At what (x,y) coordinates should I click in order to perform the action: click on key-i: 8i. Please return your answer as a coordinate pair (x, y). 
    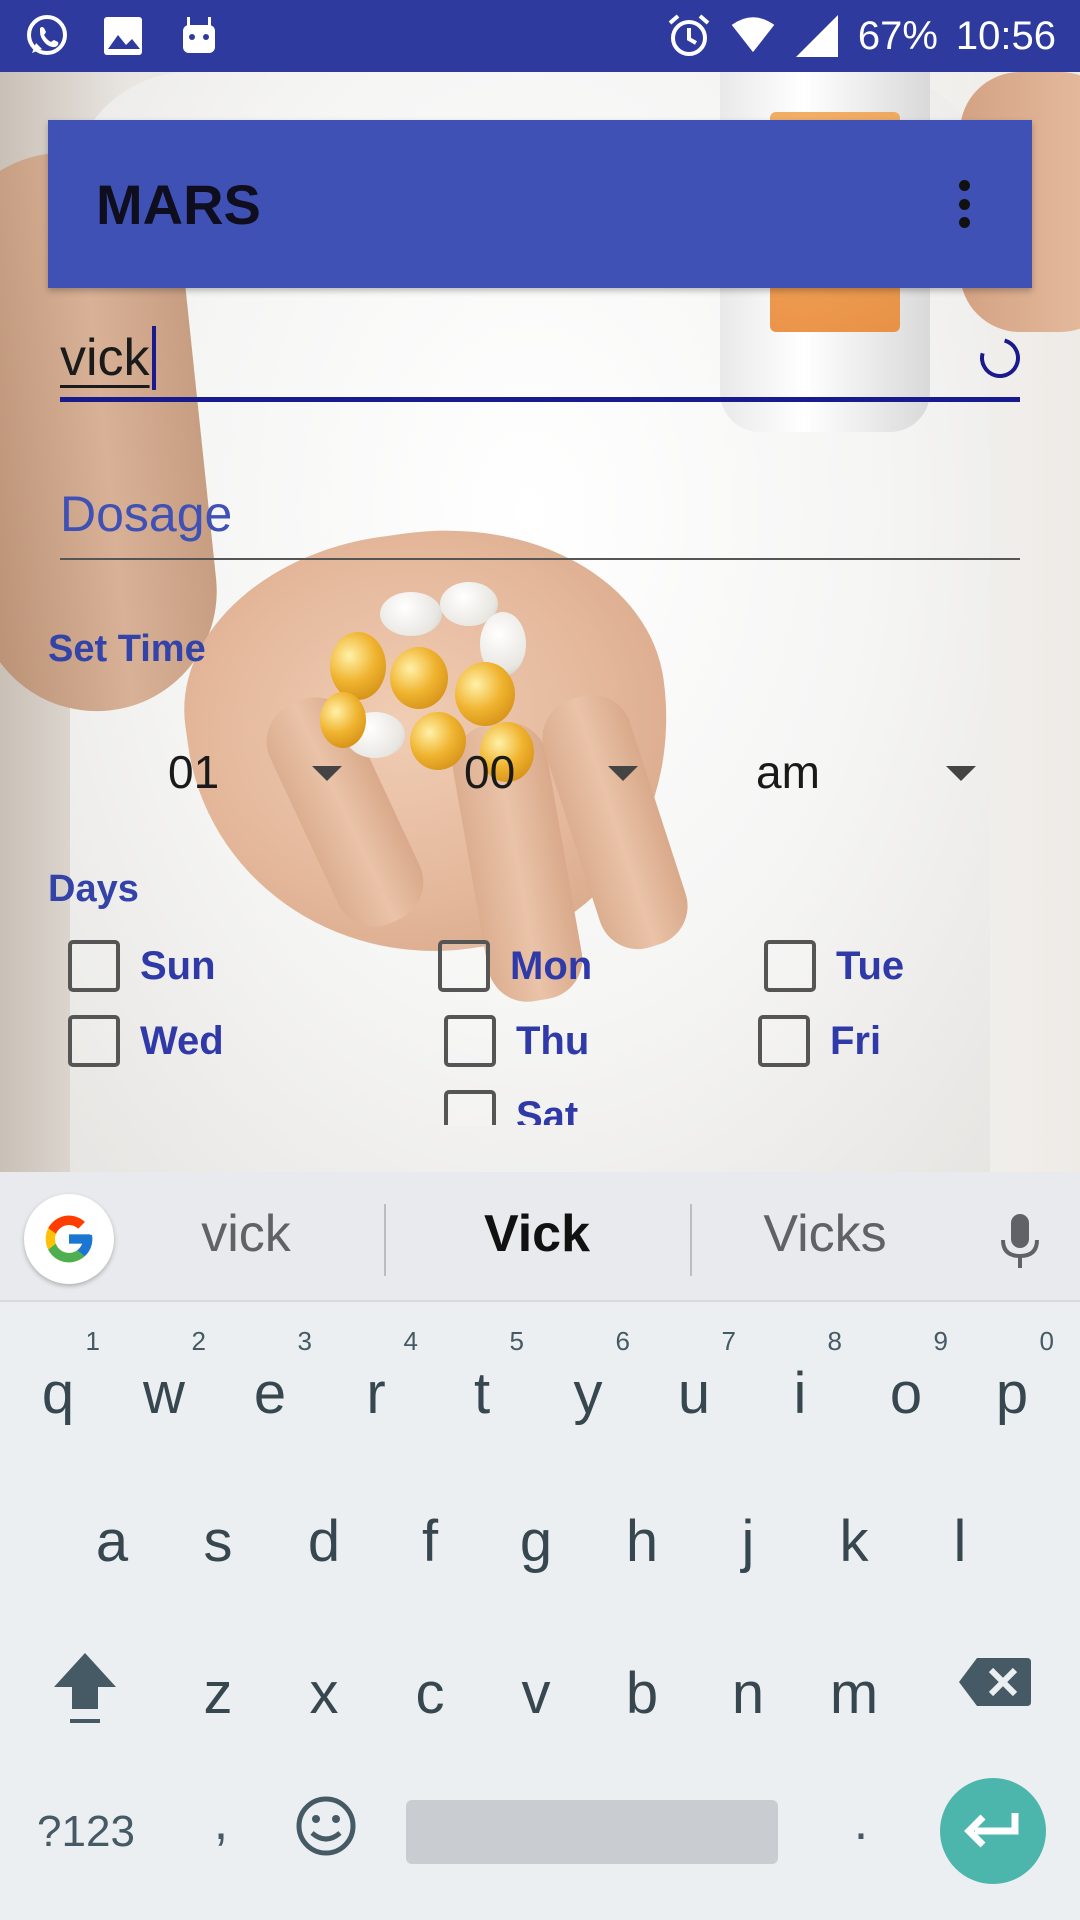
    Looking at the image, I should click on (800, 1382).